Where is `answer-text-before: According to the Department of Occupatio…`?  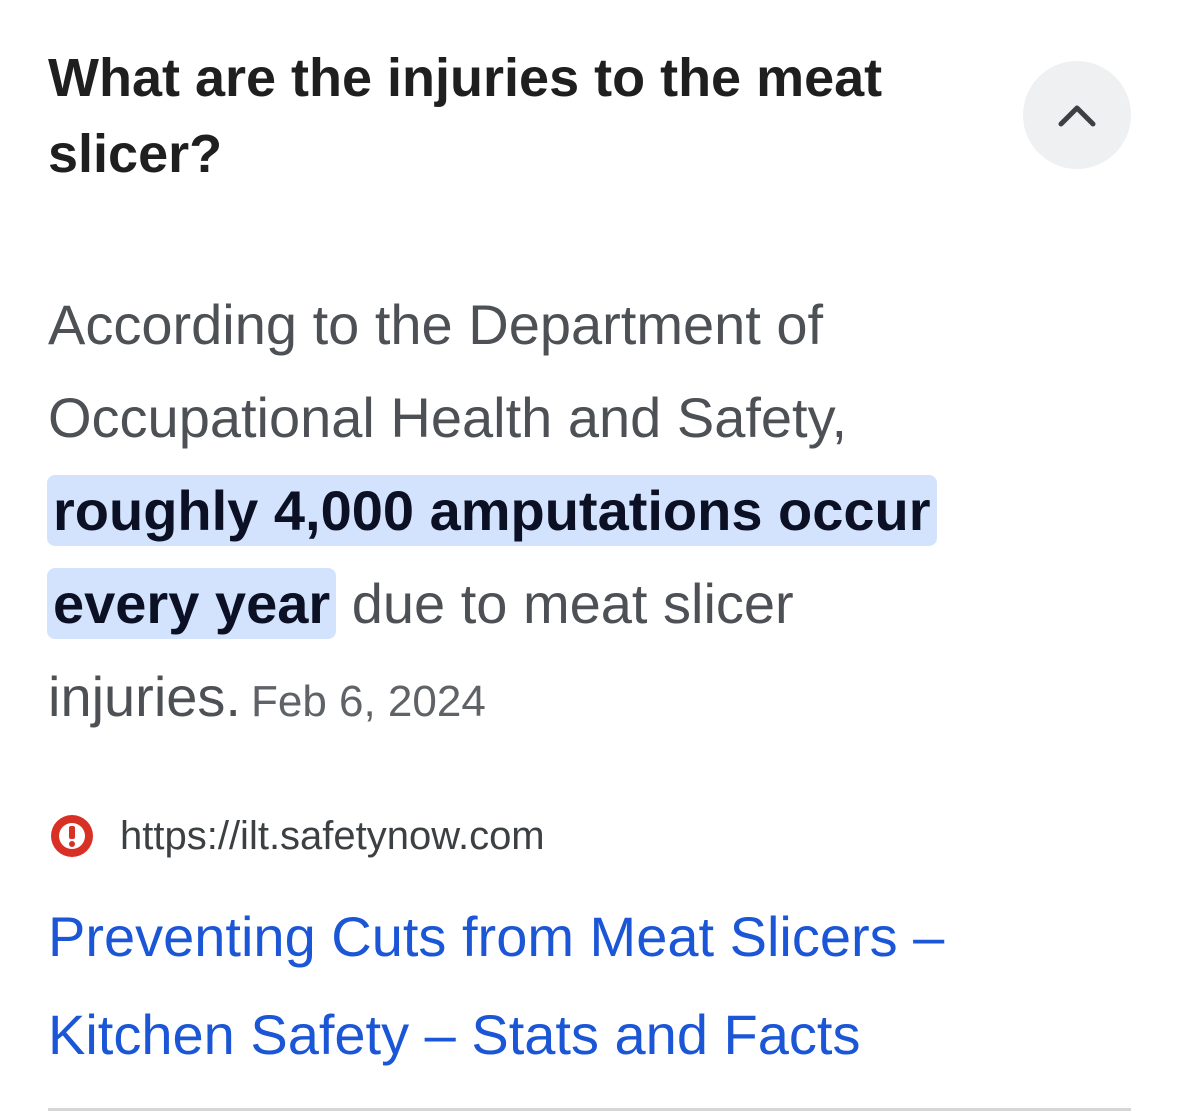
answer-text-before: According to the Department of Occupatio… is located at coordinates (448, 371).